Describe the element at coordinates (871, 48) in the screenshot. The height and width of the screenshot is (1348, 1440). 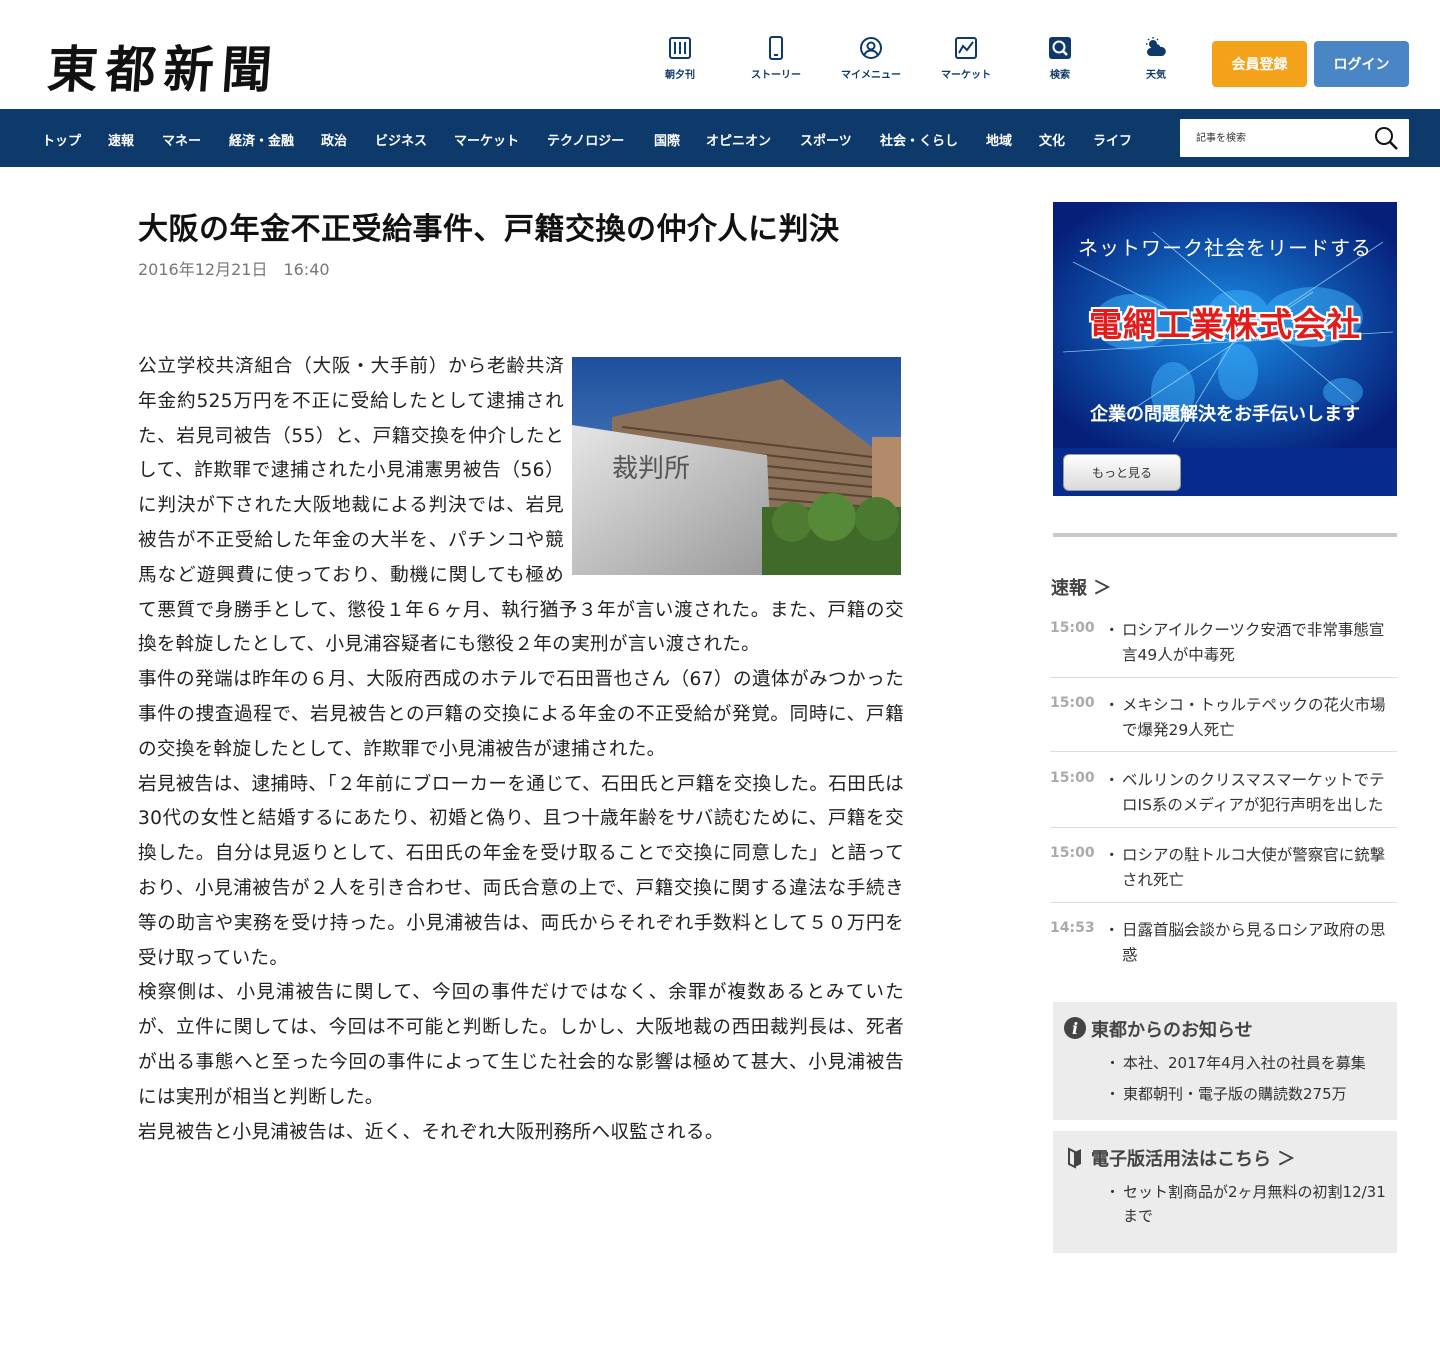
I see `user-icon` at that location.